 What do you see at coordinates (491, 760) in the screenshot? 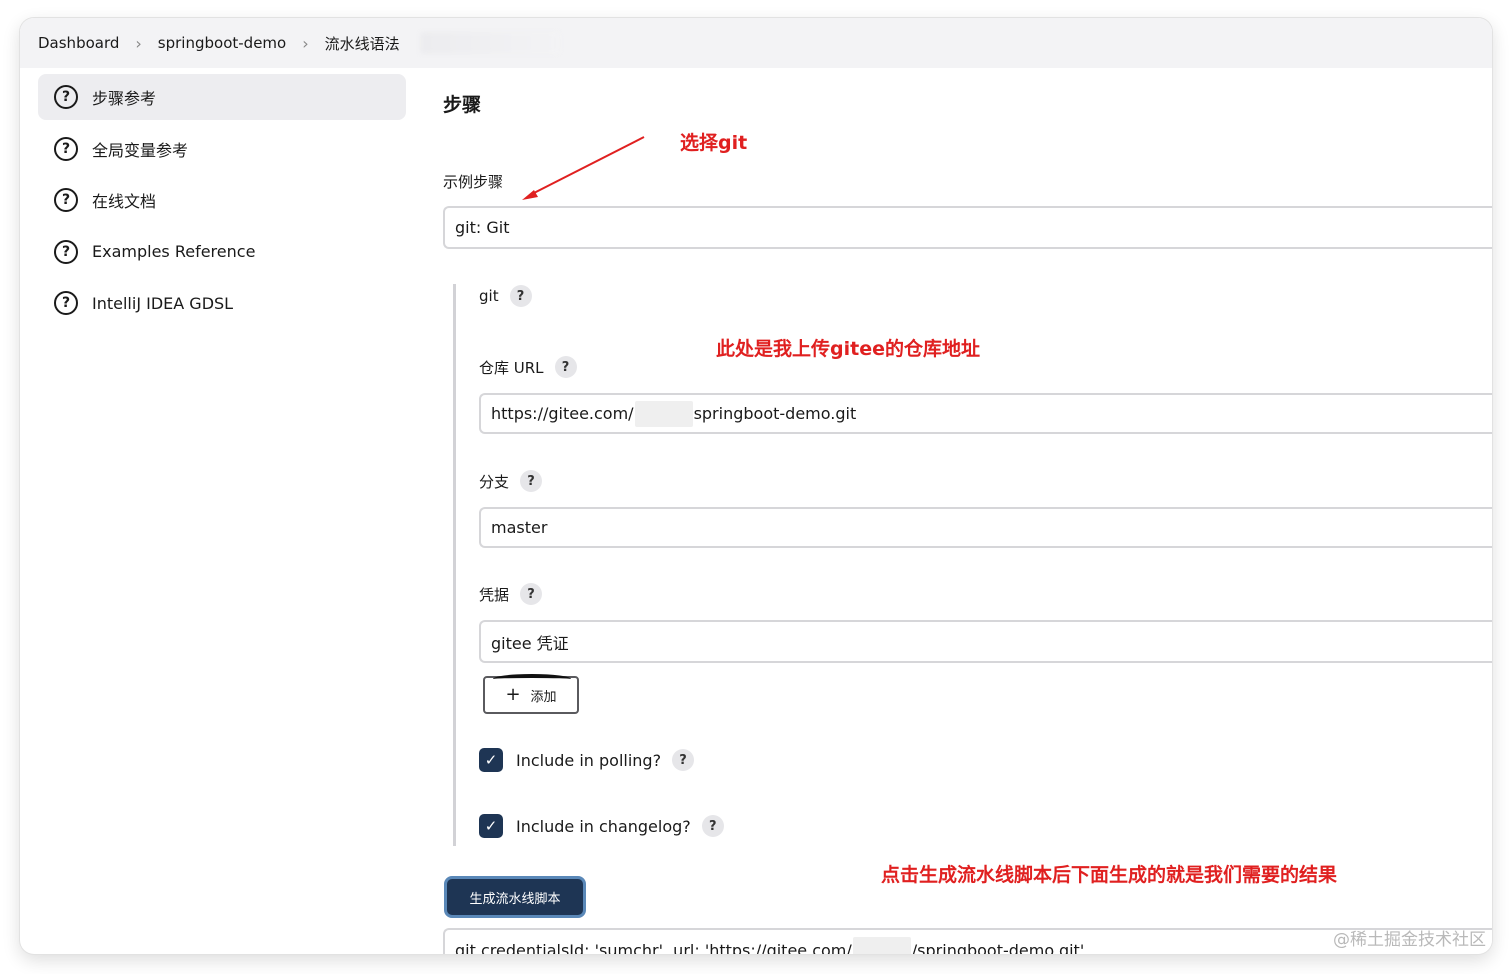
I see `include-polling-checkbox: ✓` at bounding box center [491, 760].